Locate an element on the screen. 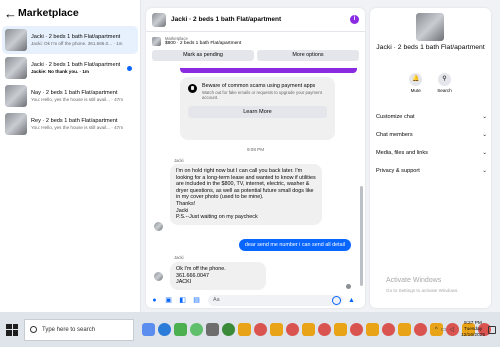 The width and height of the screenshot is (500, 347). sticker-icon: ◧ is located at coordinates (182, 300).